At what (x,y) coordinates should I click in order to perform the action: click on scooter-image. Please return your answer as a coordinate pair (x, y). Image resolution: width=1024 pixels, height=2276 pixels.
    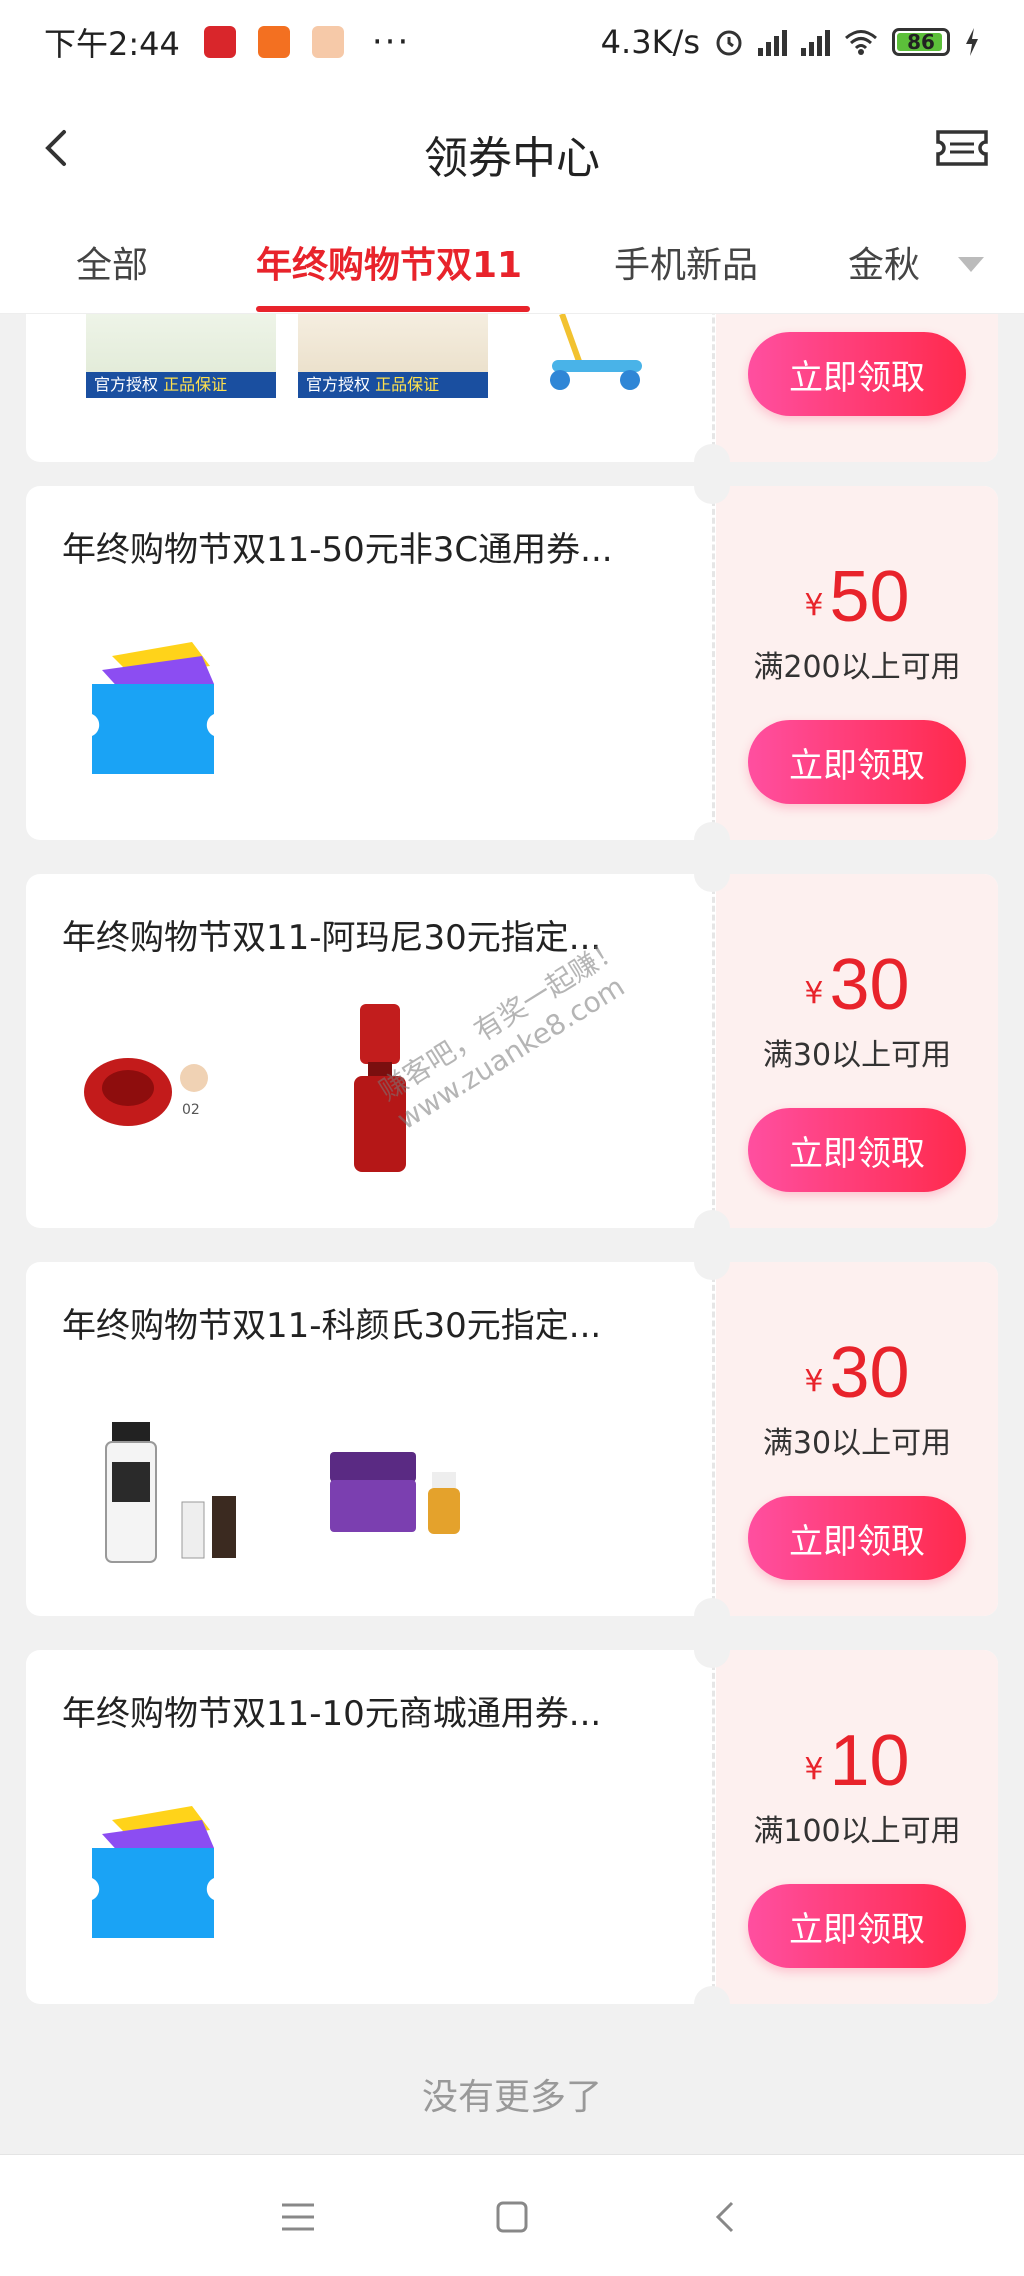
    Looking at the image, I should click on (596, 352).